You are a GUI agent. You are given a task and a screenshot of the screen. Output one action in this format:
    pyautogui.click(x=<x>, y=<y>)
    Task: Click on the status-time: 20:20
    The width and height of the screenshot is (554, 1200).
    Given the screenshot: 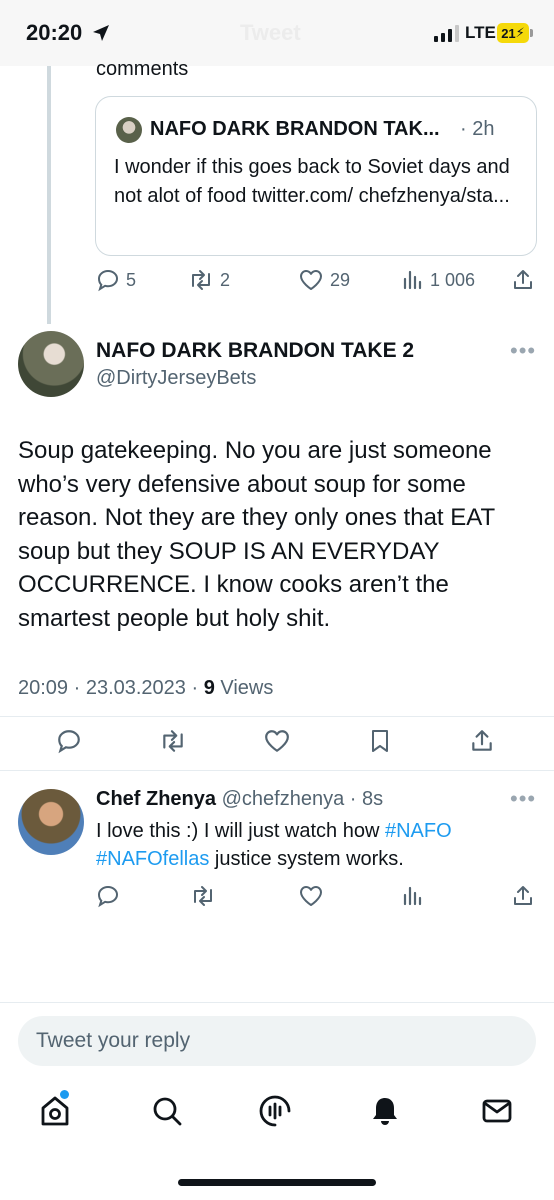 What is the action you would take?
    pyautogui.click(x=54, y=32)
    